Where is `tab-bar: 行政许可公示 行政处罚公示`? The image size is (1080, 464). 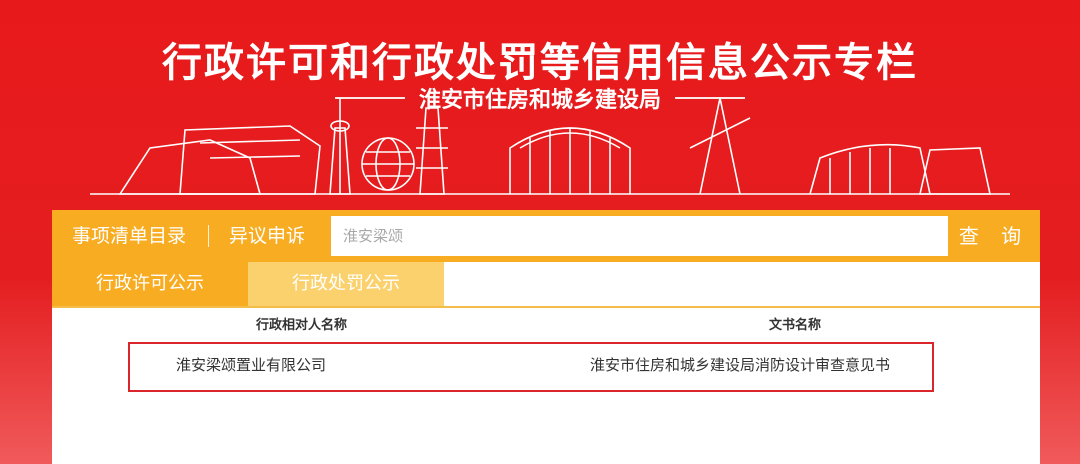 tab-bar: 行政许可公示 行政处罚公示 is located at coordinates (546, 285).